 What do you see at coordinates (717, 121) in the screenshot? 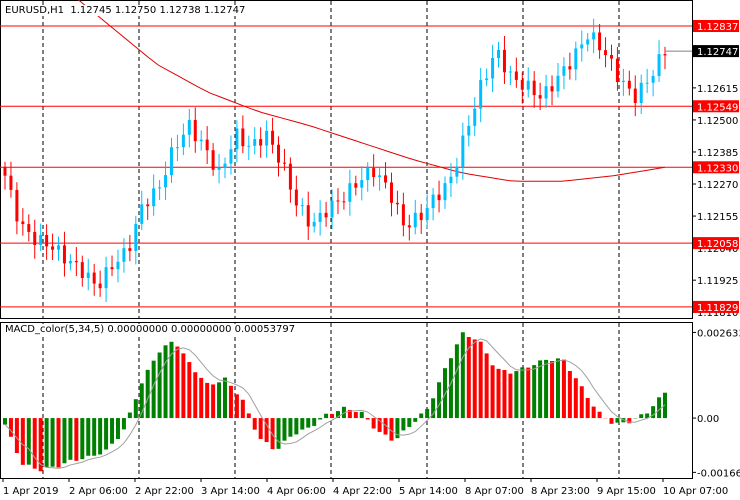
I see `price-tick-label: 1.12500` at bounding box center [717, 121].